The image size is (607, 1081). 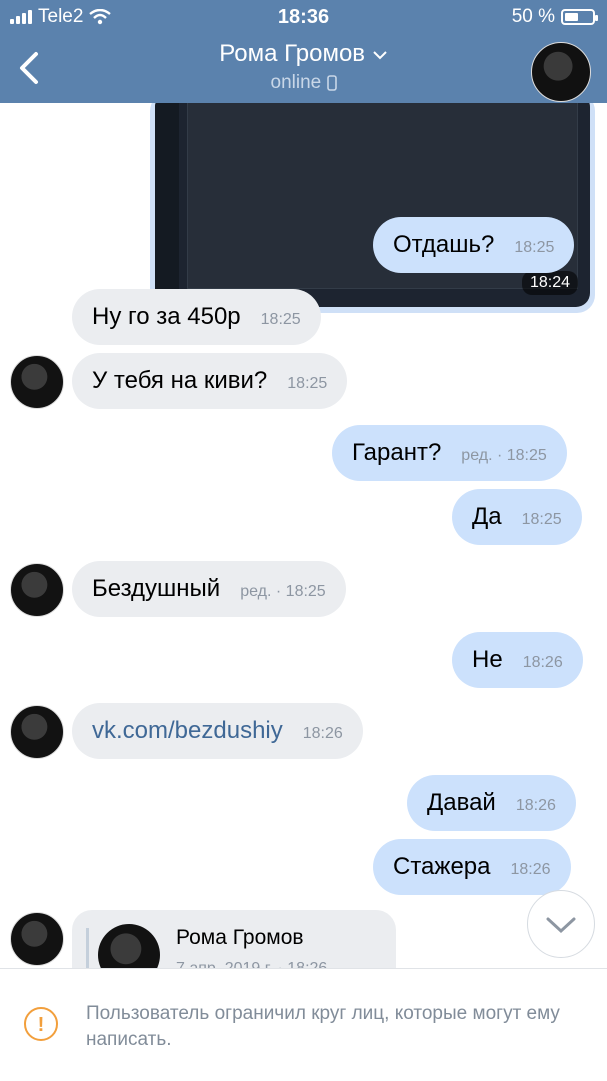 I want to click on message-incoming: Бездушный ред. · 18:25, so click(x=209, y=589).